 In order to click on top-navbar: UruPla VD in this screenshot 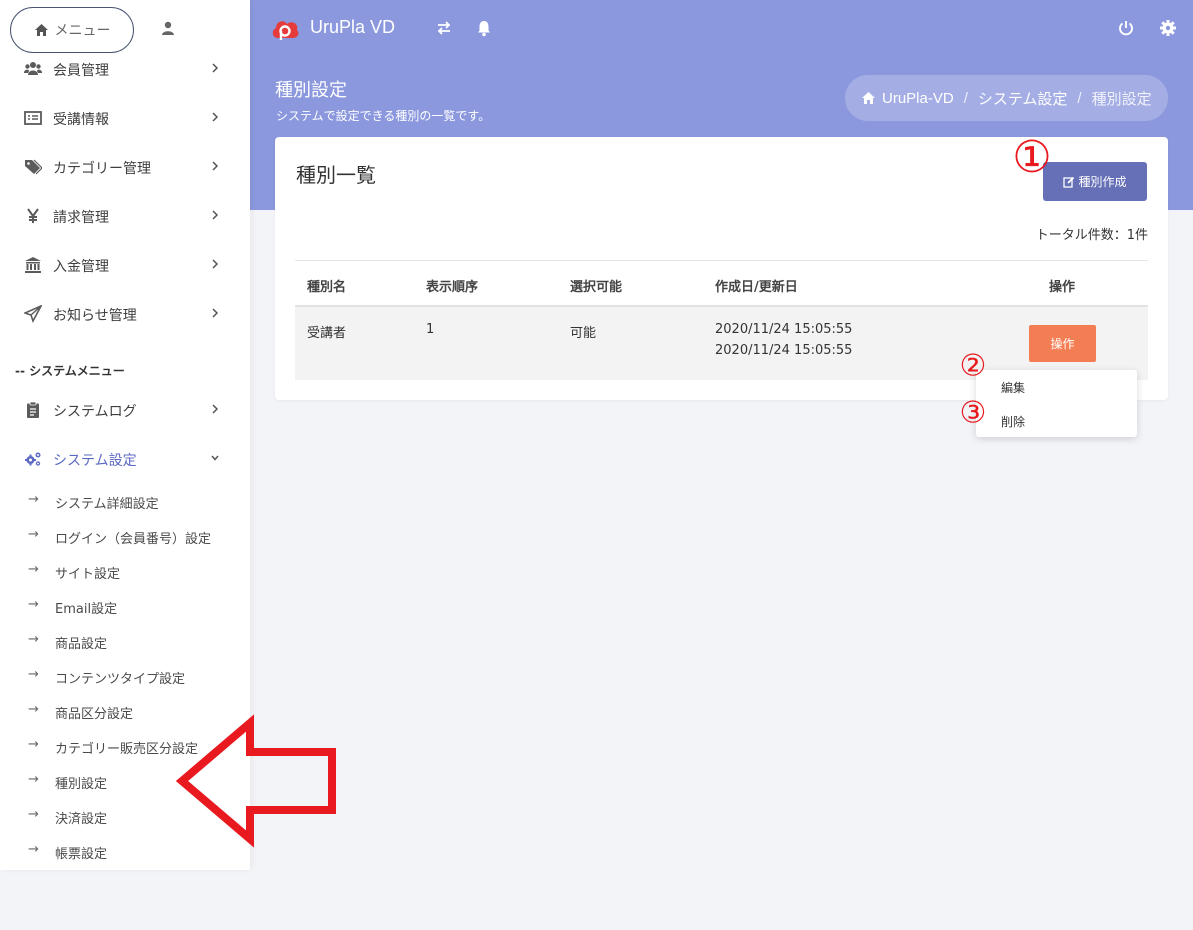, I will do `click(721, 29)`.